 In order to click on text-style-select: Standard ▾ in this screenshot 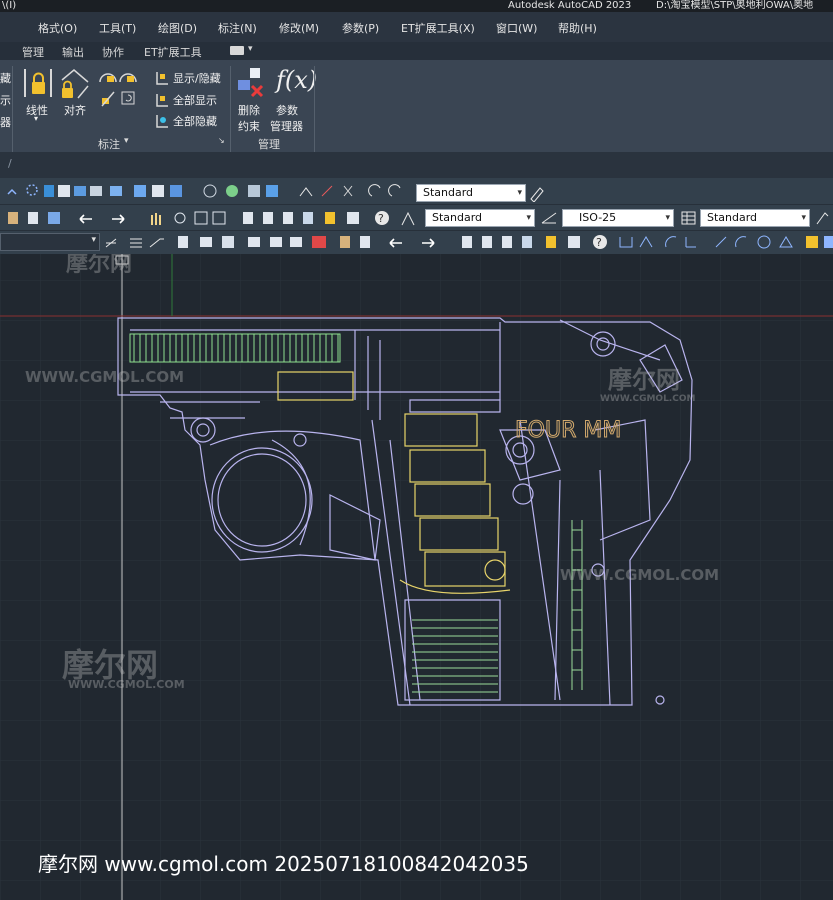, I will do `click(471, 193)`.